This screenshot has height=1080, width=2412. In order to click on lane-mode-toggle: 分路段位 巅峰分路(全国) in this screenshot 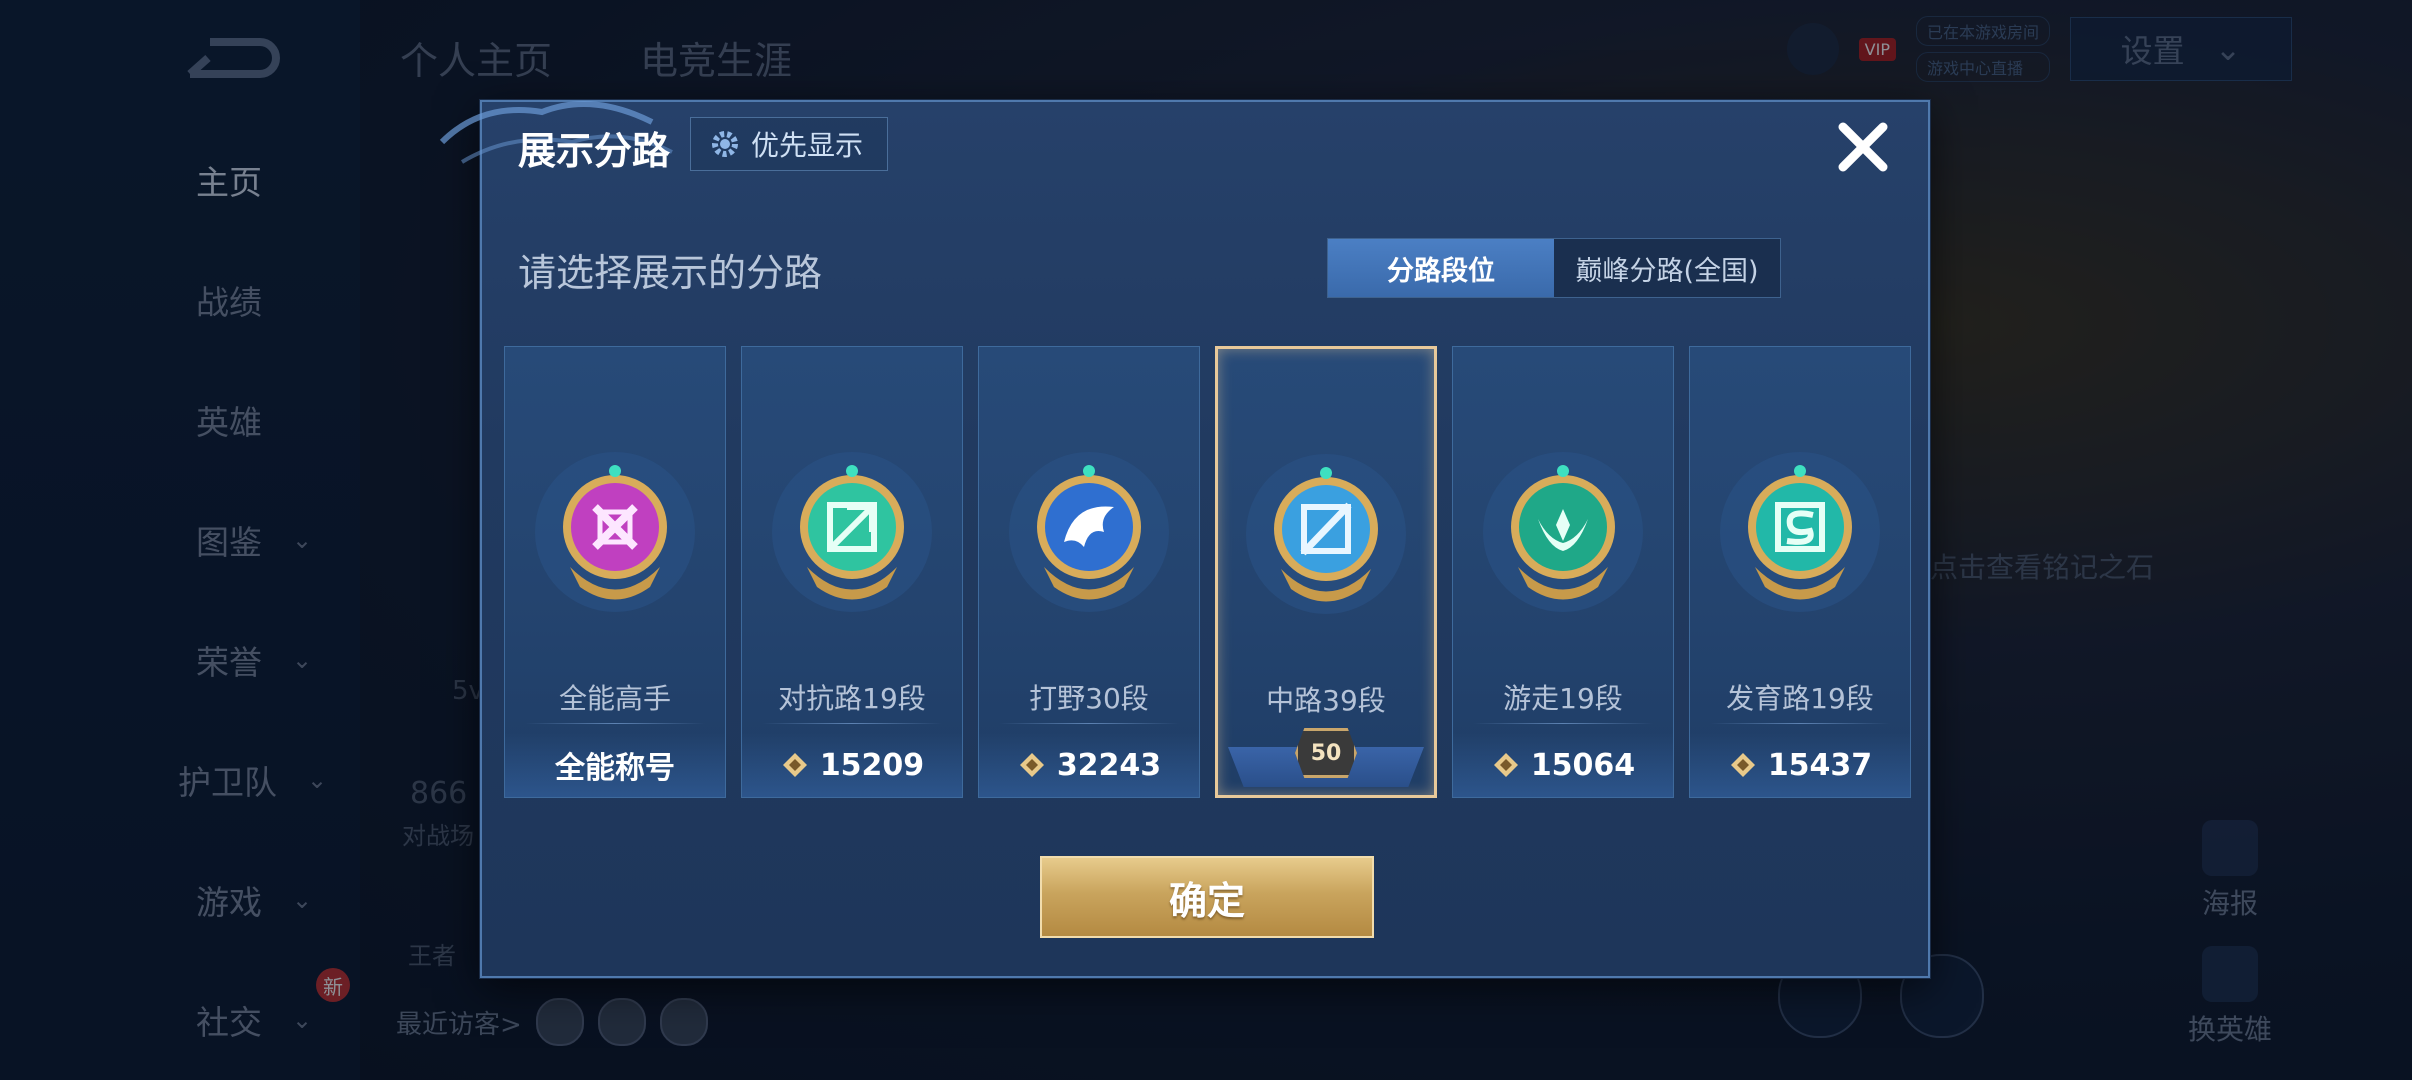, I will do `click(1554, 268)`.